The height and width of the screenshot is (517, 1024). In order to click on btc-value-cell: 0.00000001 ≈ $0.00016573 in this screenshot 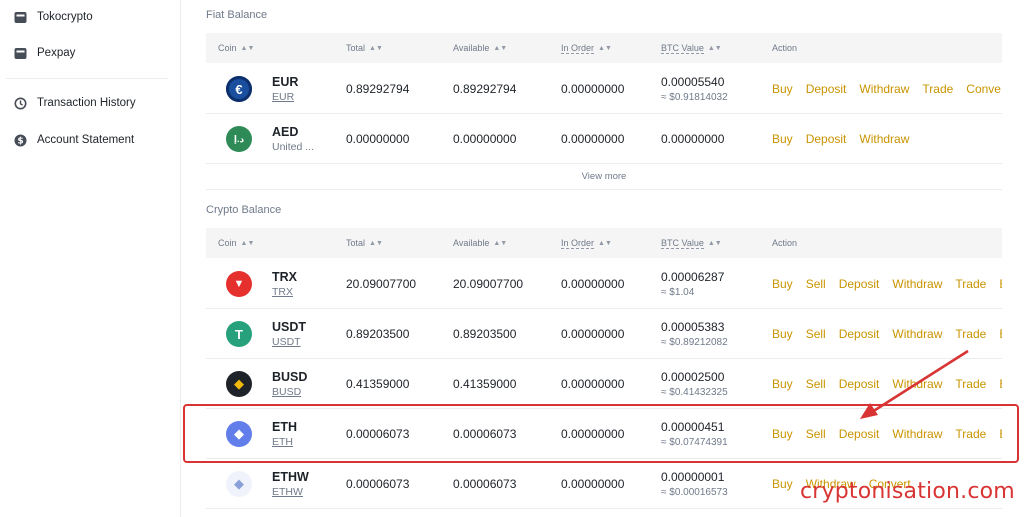, I will do `click(694, 484)`.